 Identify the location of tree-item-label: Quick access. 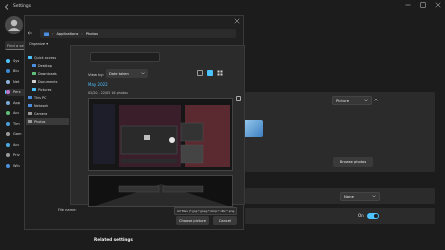
(45, 57).